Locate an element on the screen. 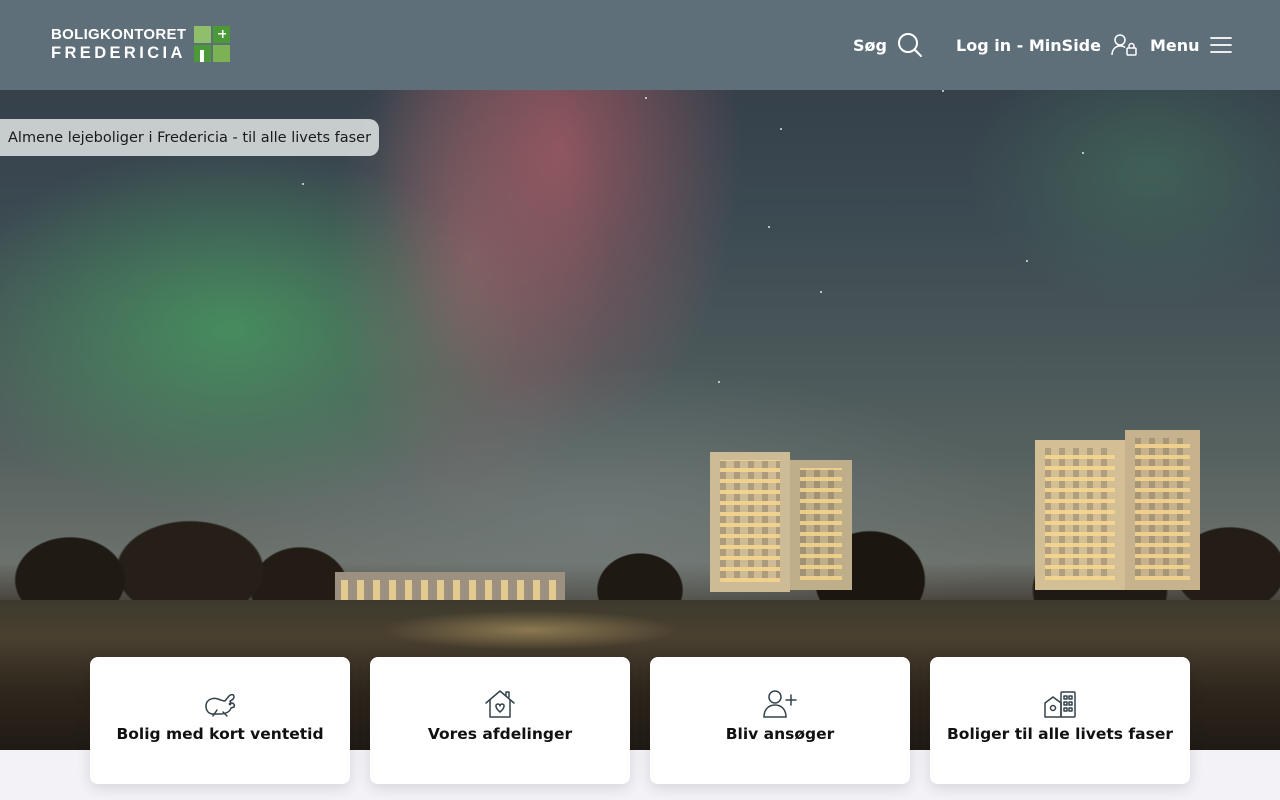  logo-text: BOLIGKONTORET FREDERICIA is located at coordinates (118, 44).